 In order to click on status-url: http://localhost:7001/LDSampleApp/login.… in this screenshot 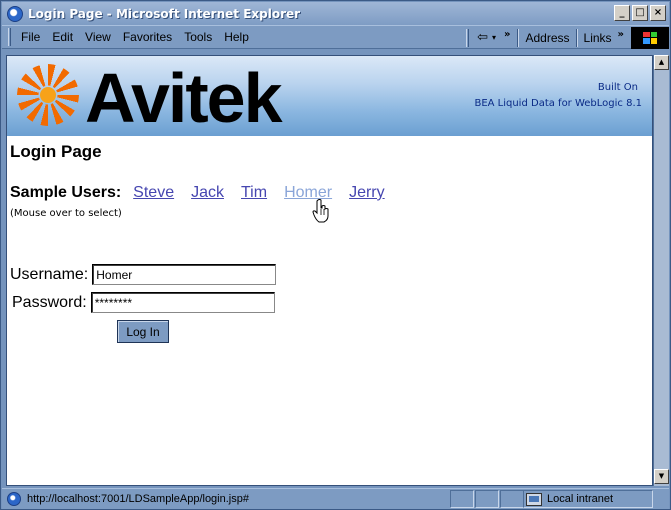, I will do `click(138, 499)`.